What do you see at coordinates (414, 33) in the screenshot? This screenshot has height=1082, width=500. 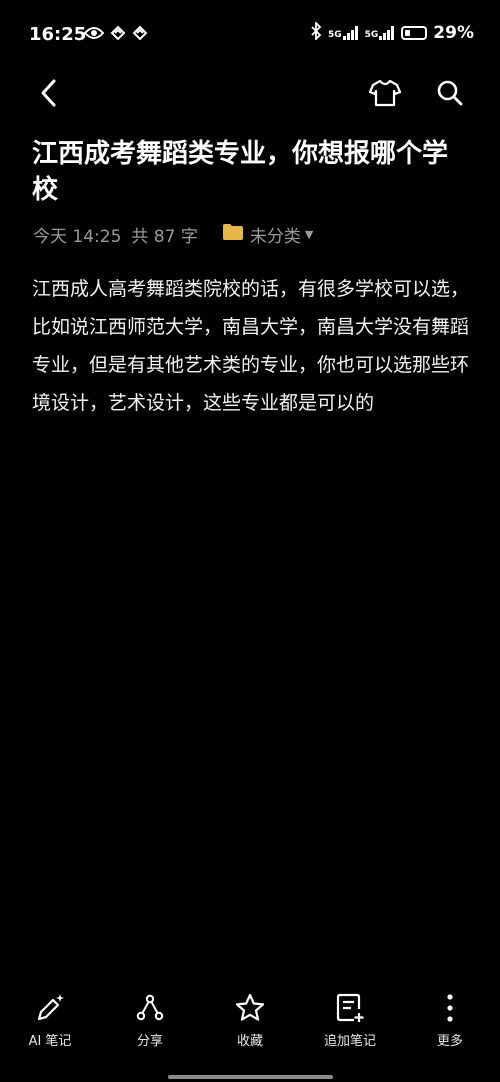 I see `battery-icon` at bounding box center [414, 33].